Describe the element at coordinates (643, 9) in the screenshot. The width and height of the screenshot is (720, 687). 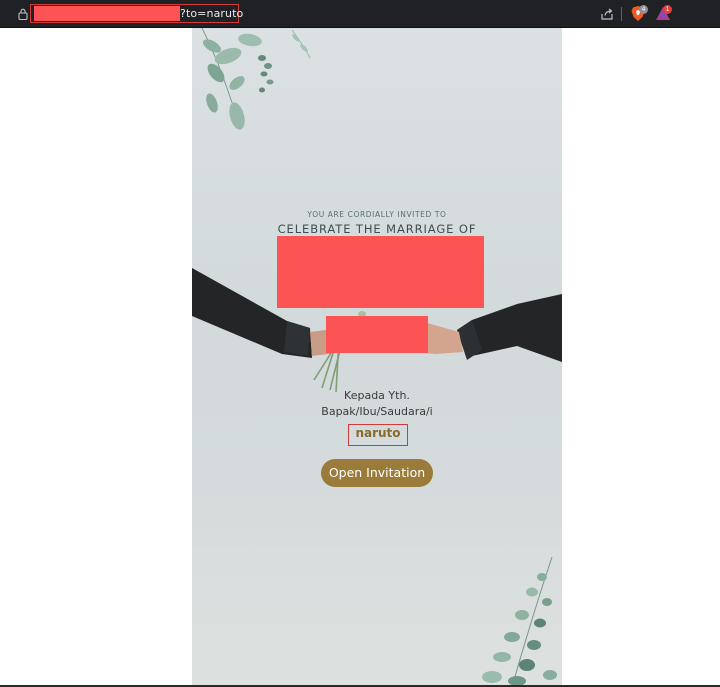
I see `shields-count-badge: 4` at that location.